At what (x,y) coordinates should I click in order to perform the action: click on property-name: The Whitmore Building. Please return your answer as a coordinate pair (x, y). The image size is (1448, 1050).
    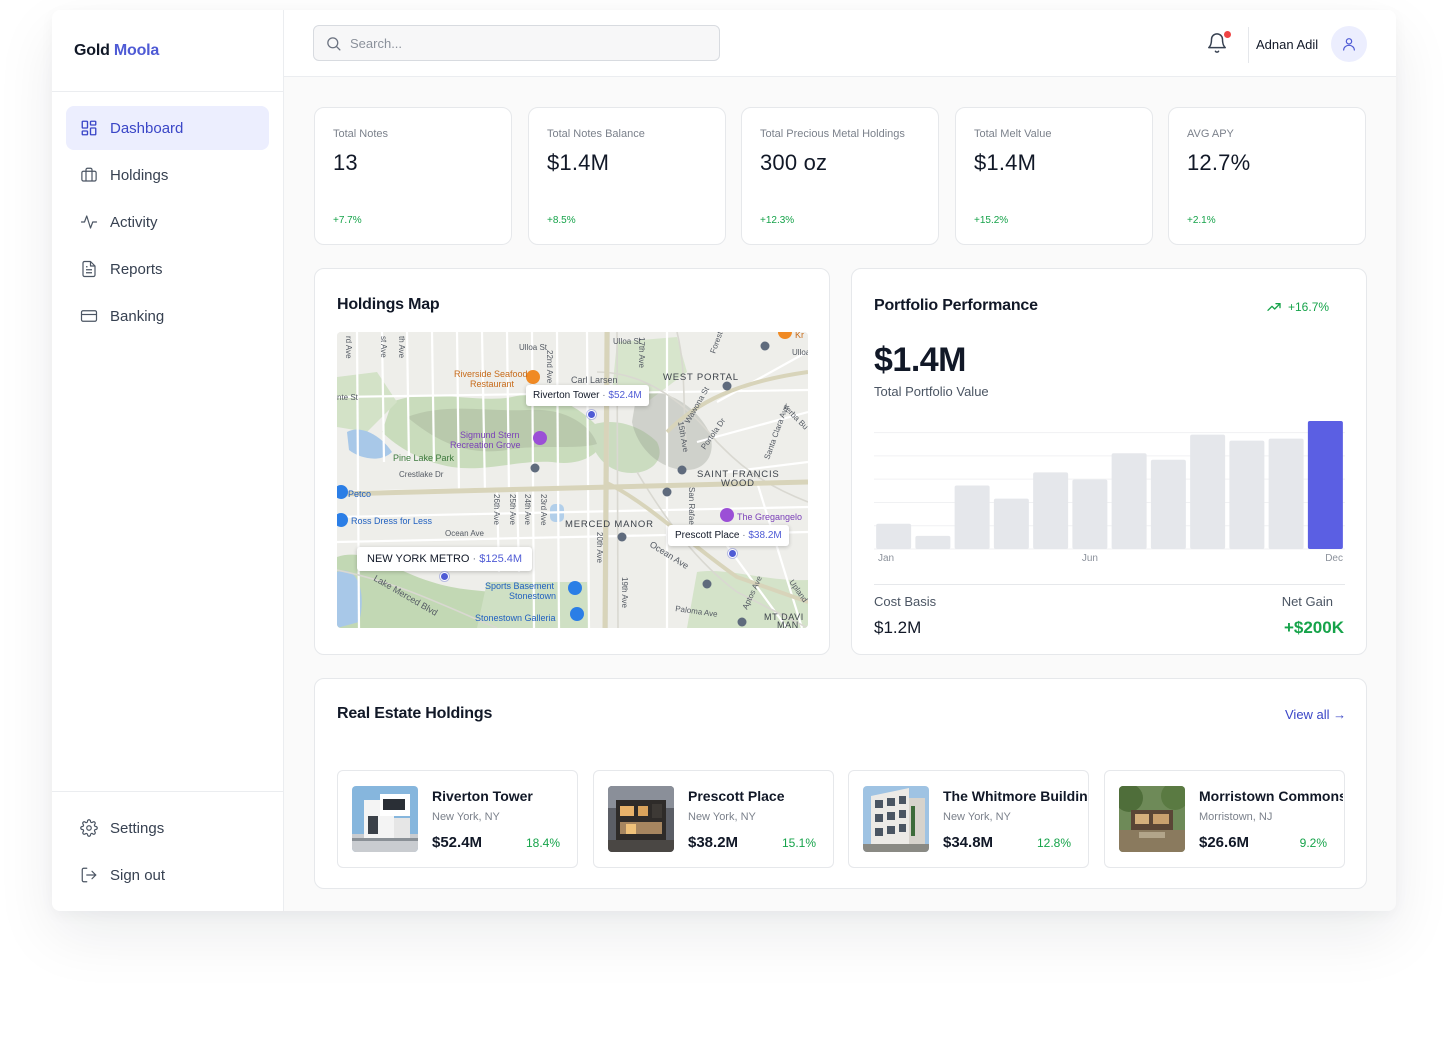
    Looking at the image, I should click on (1015, 796).